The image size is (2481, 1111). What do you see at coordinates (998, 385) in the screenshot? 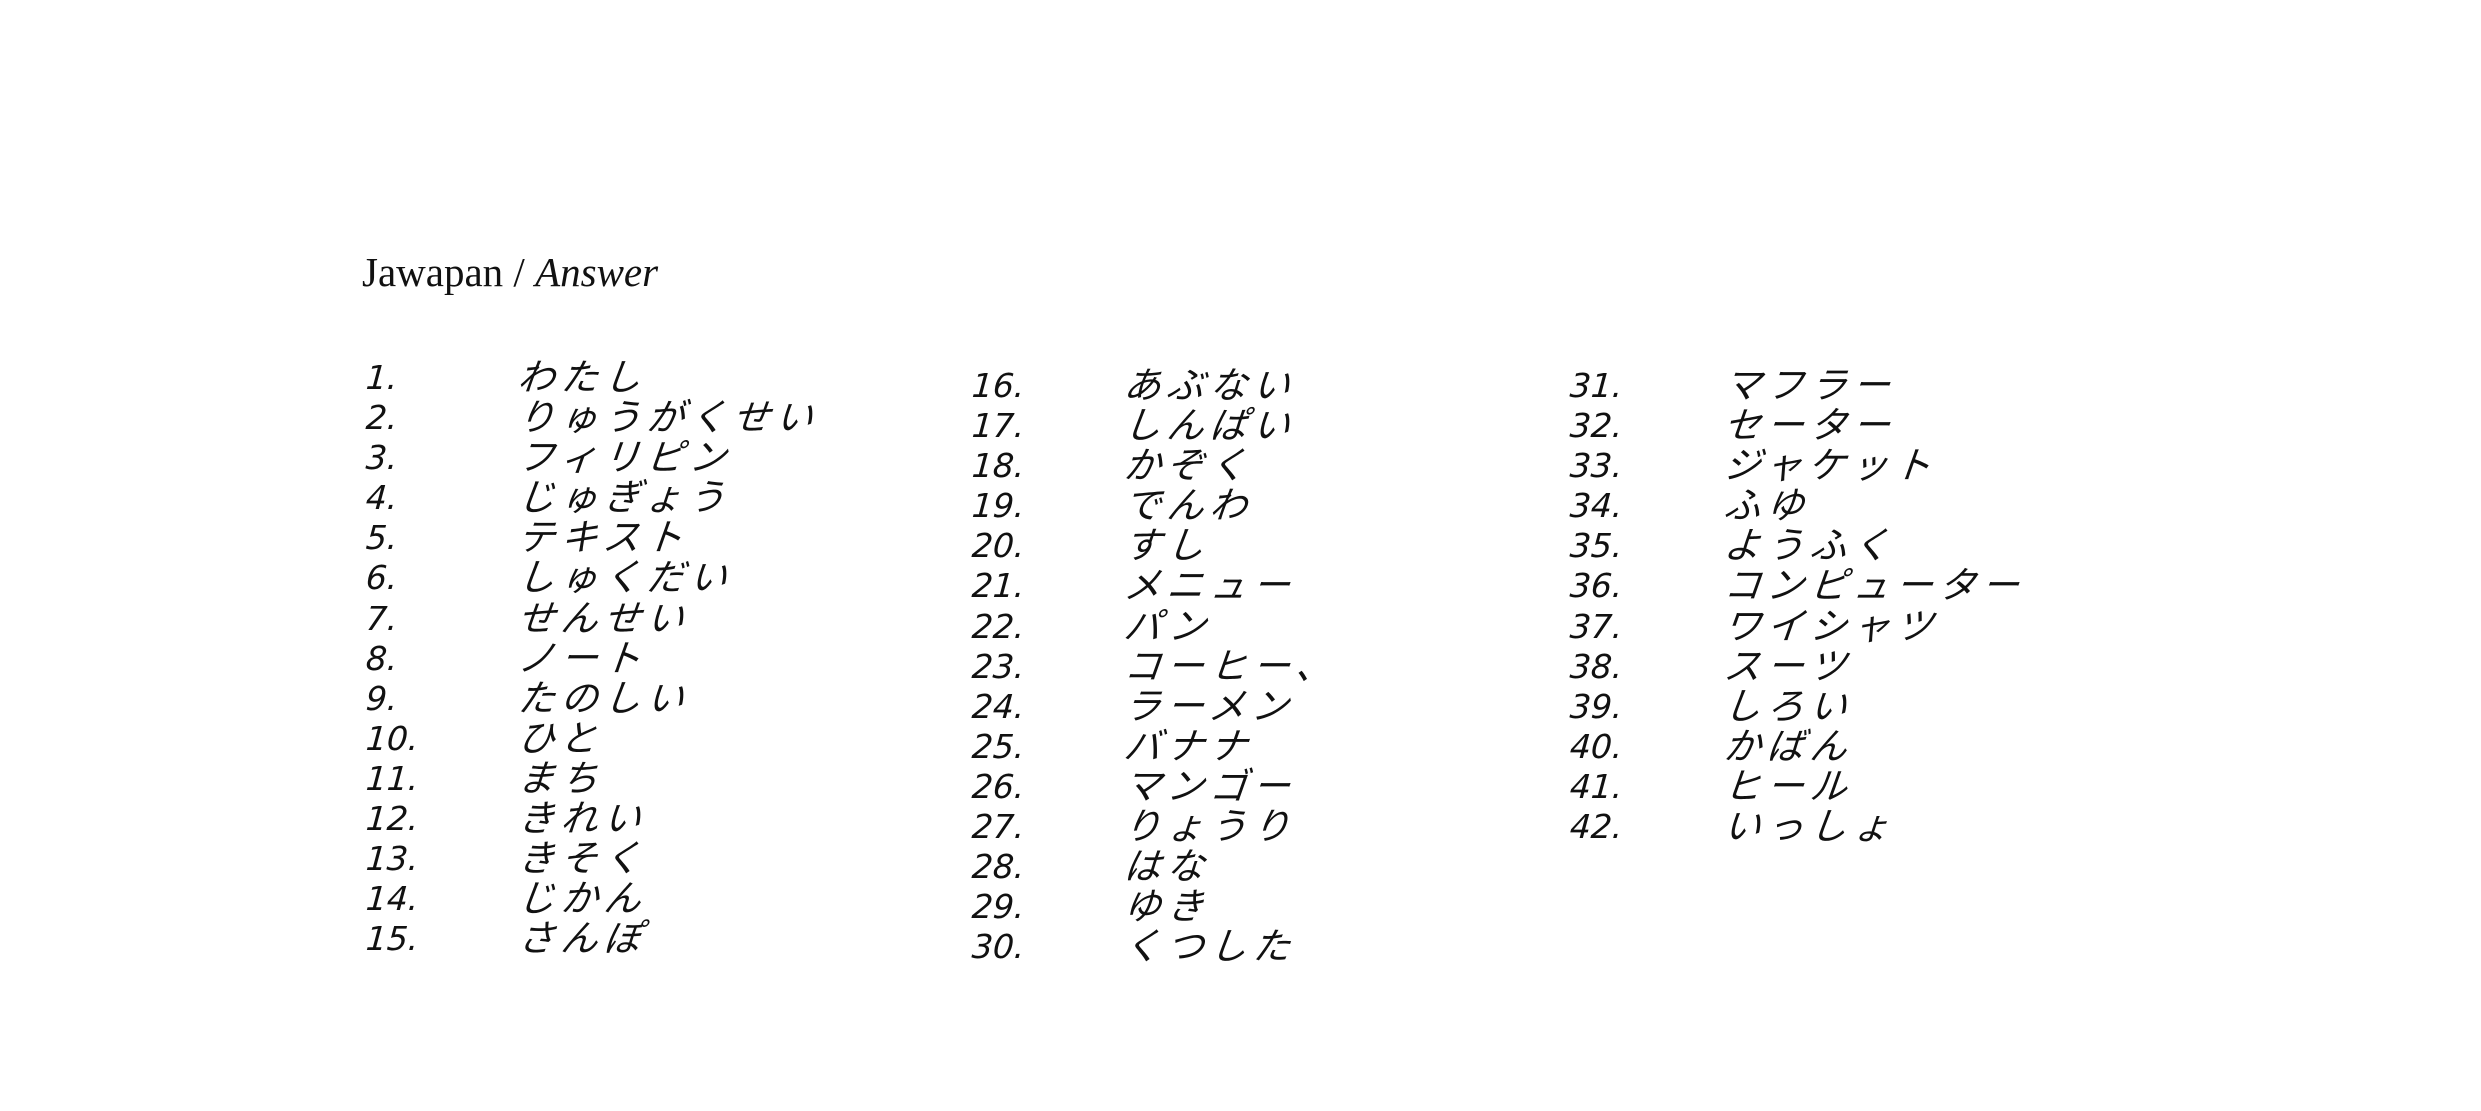
I see `answer-number: 16.` at bounding box center [998, 385].